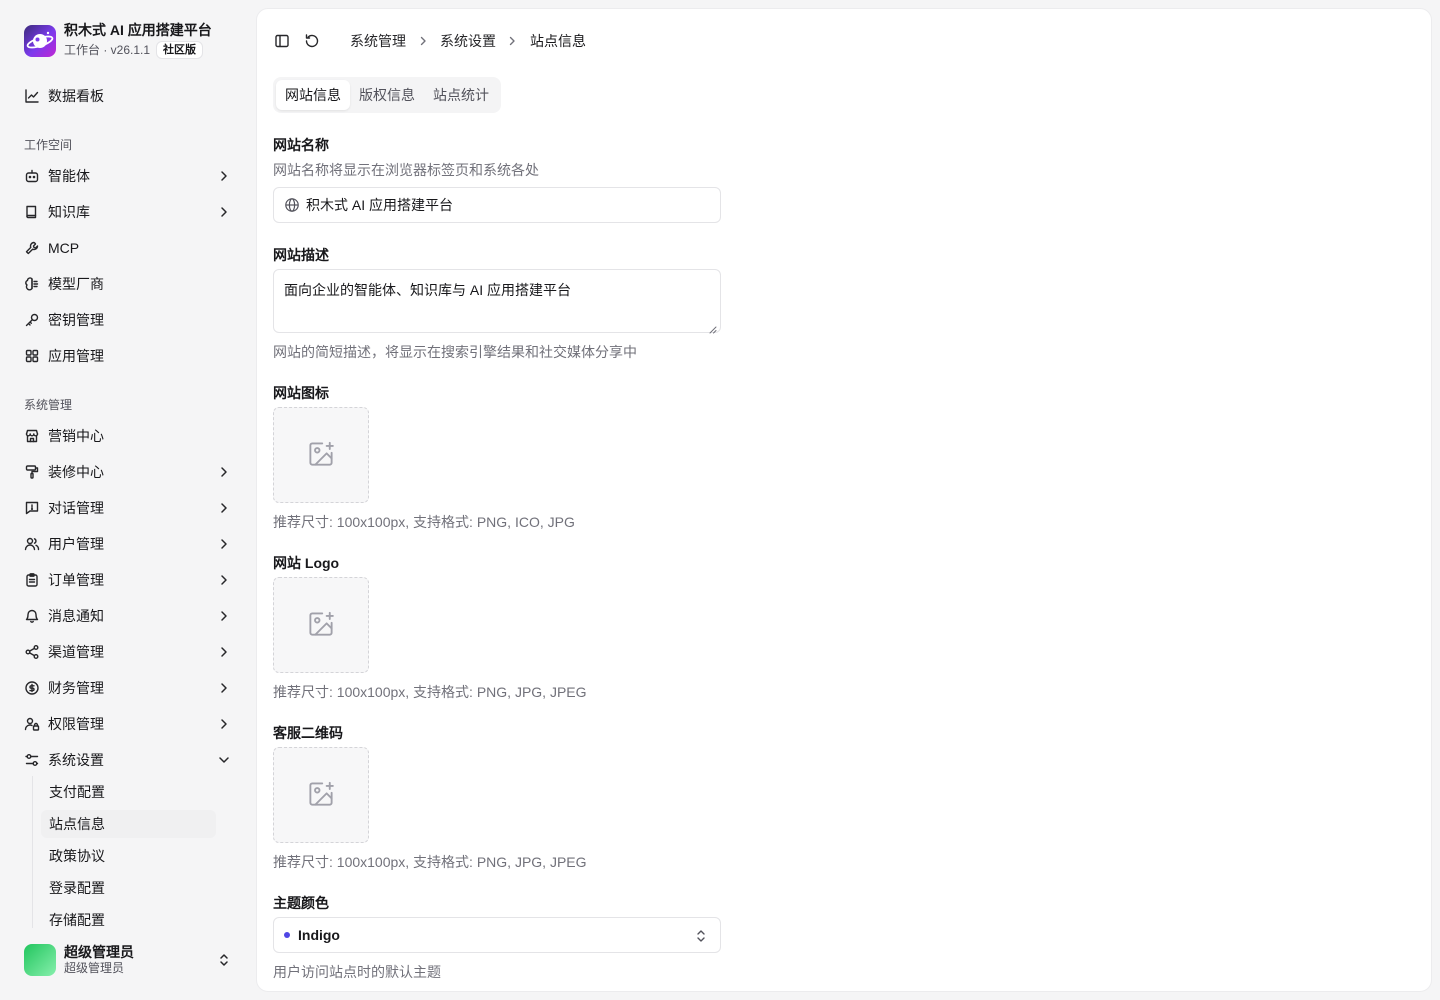  Describe the element at coordinates (128, 688) in the screenshot. I see `sidebar-item-finance: 财务管理` at that location.